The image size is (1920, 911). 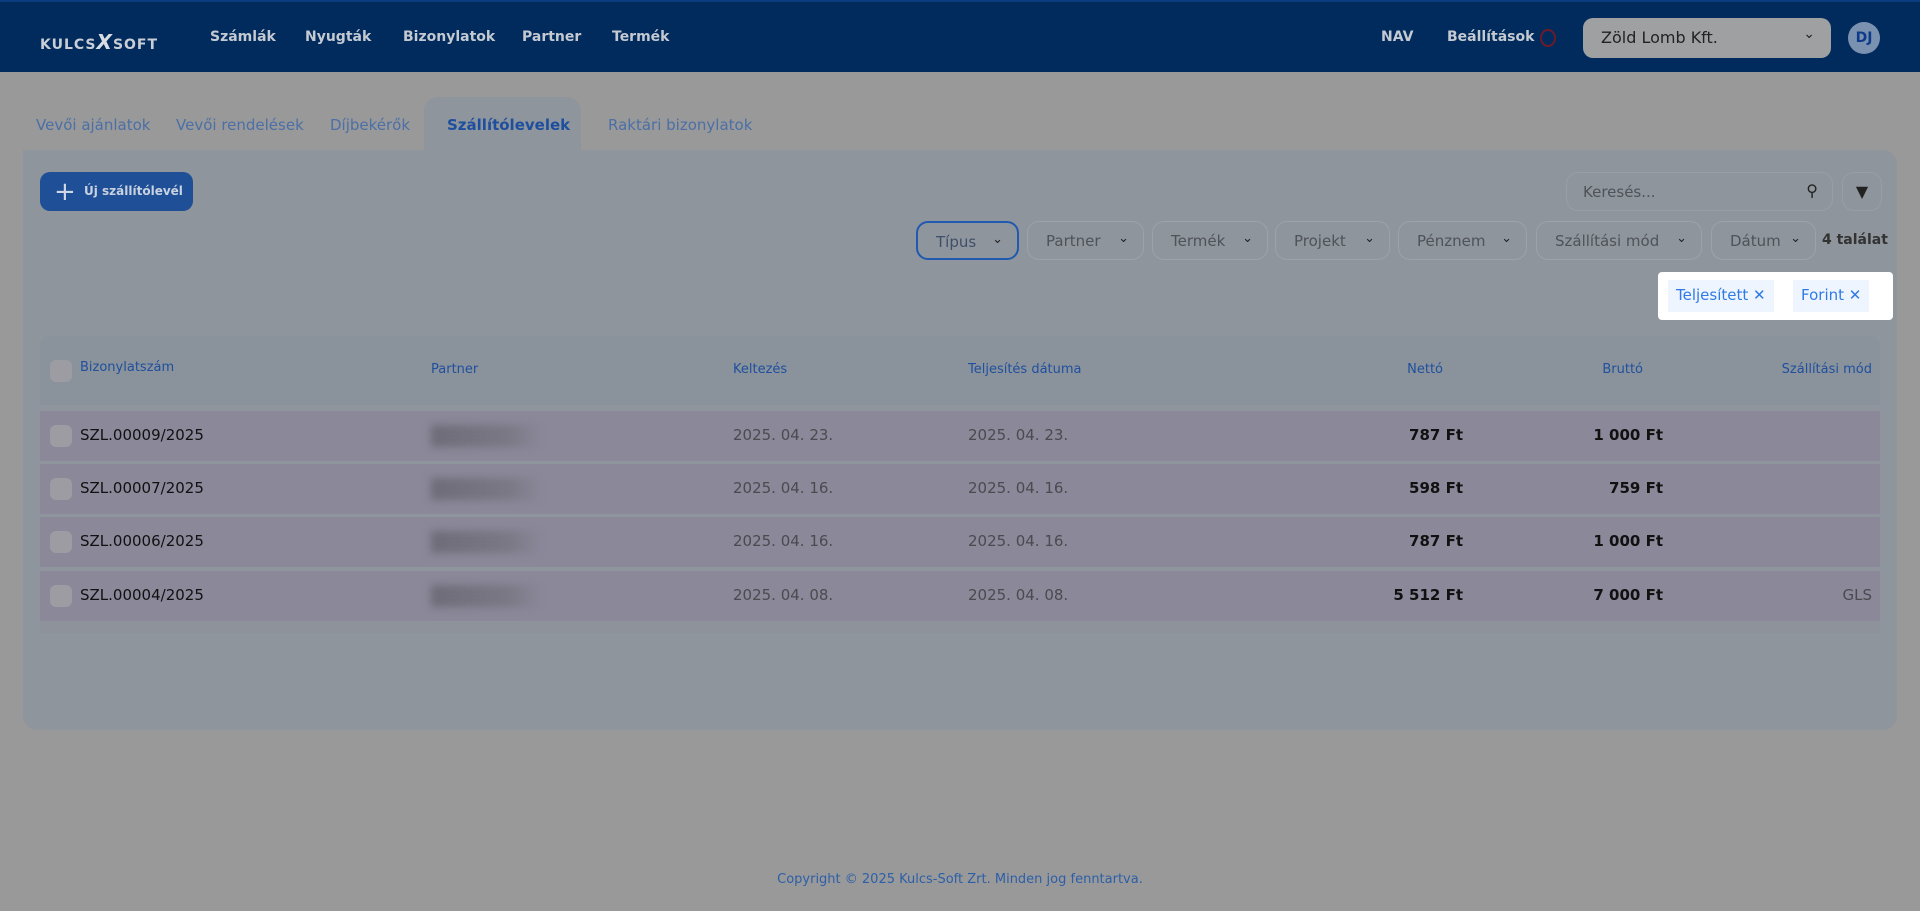 What do you see at coordinates (1628, 595) in the screenshot?
I see `cell-gross: 7 000 Ft` at bounding box center [1628, 595].